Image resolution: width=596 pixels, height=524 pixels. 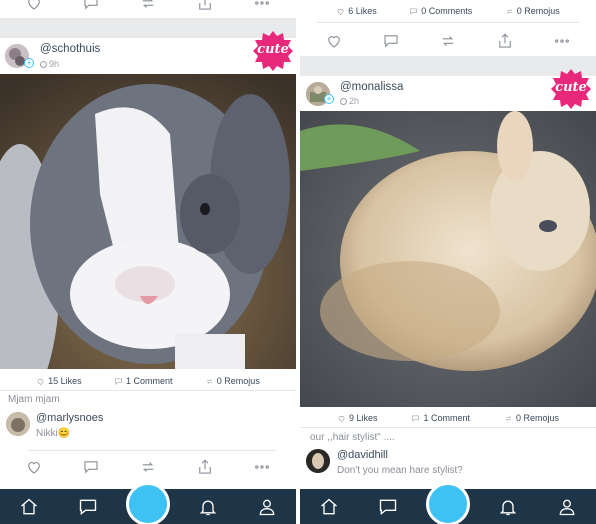 What do you see at coordinates (356, 11) in the screenshot?
I see `likes-count: 6 Likes` at bounding box center [356, 11].